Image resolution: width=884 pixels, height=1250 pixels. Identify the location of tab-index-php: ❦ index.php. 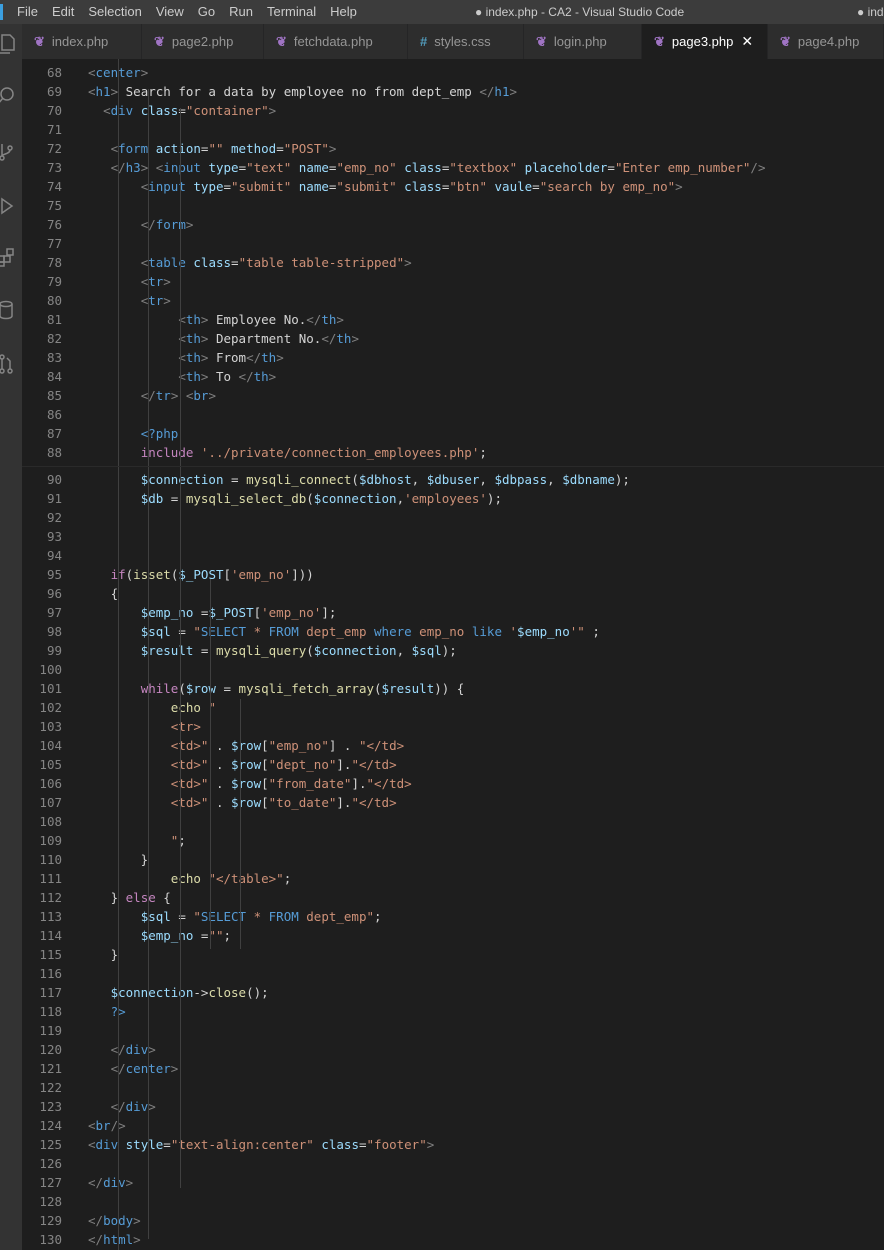
(82, 41).